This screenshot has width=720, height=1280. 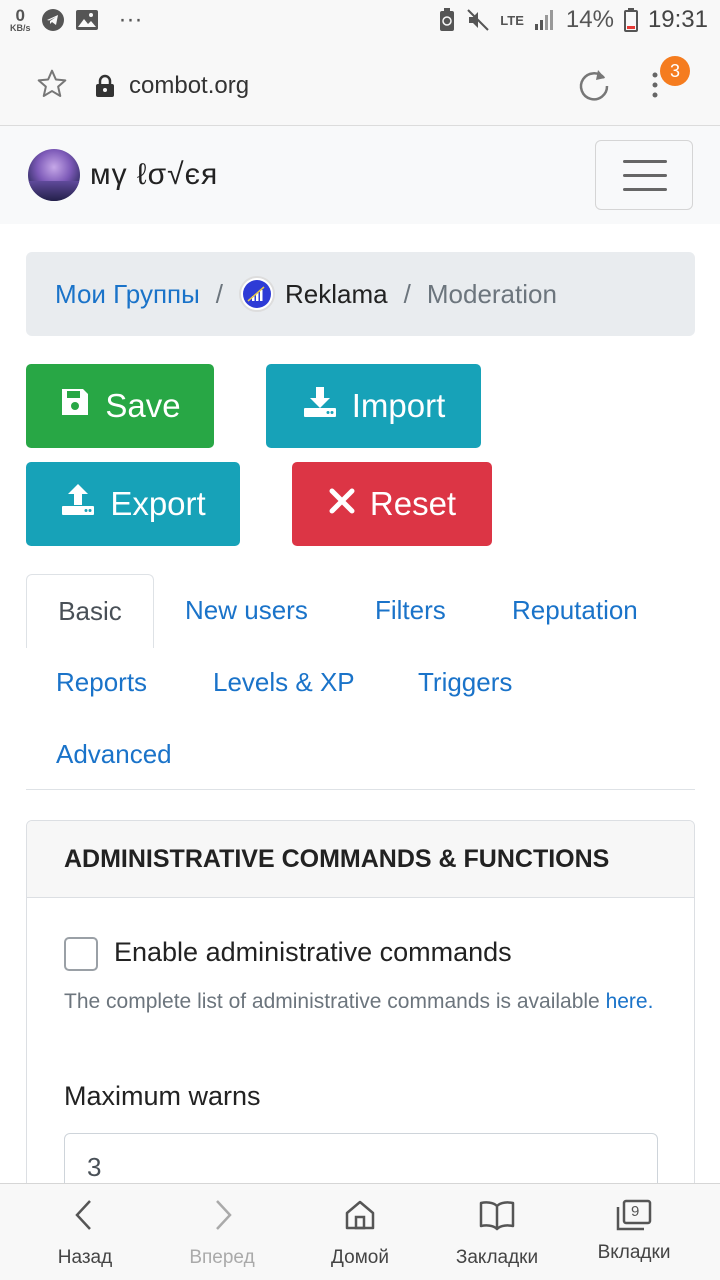 I want to click on reload-icon, so click(x=594, y=86).